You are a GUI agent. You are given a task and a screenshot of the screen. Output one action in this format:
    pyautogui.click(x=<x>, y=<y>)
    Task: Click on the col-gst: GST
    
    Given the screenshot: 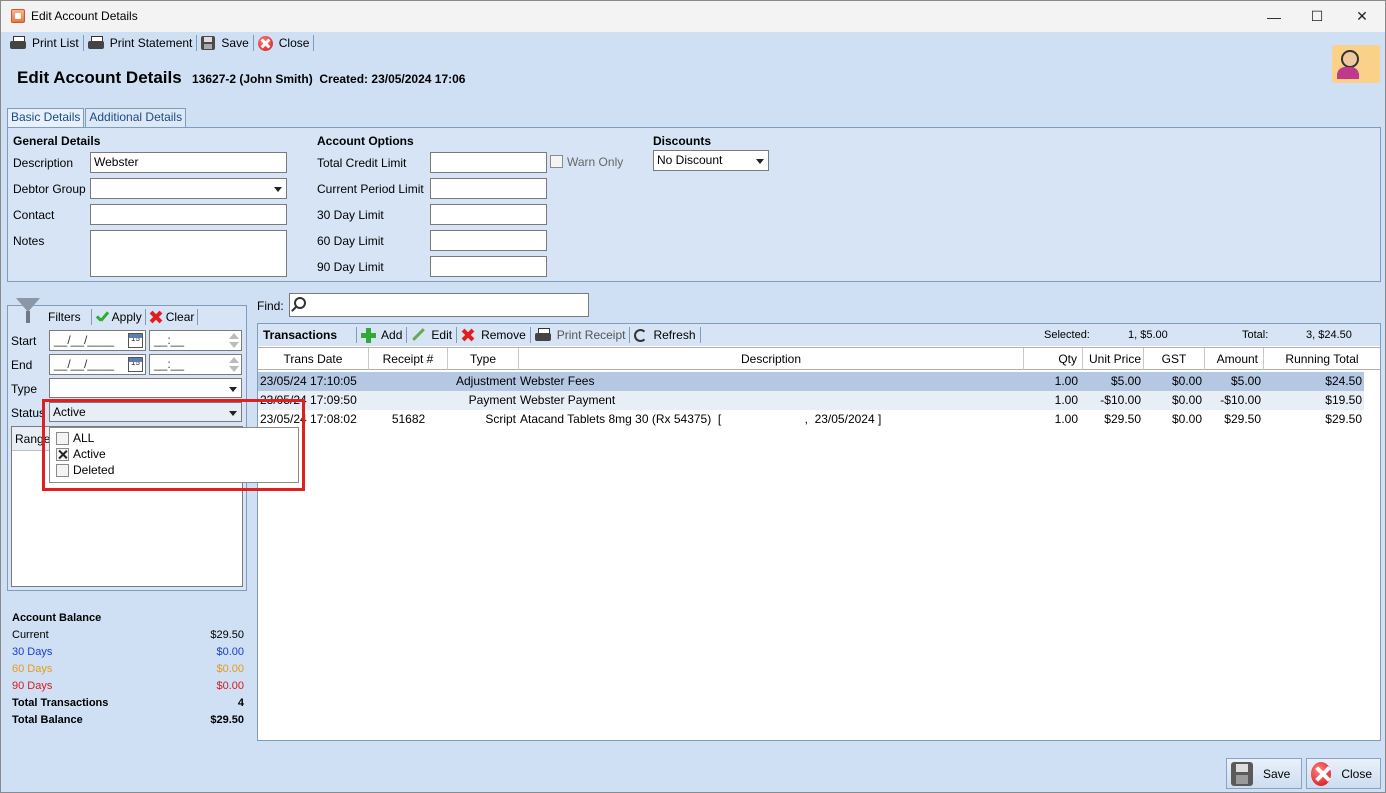 What is the action you would take?
    pyautogui.click(x=1174, y=359)
    